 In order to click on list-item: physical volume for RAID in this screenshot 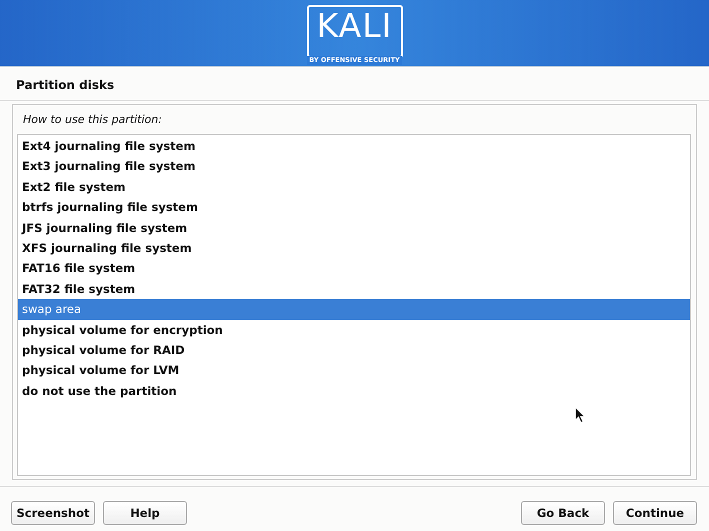, I will do `click(354, 350)`.